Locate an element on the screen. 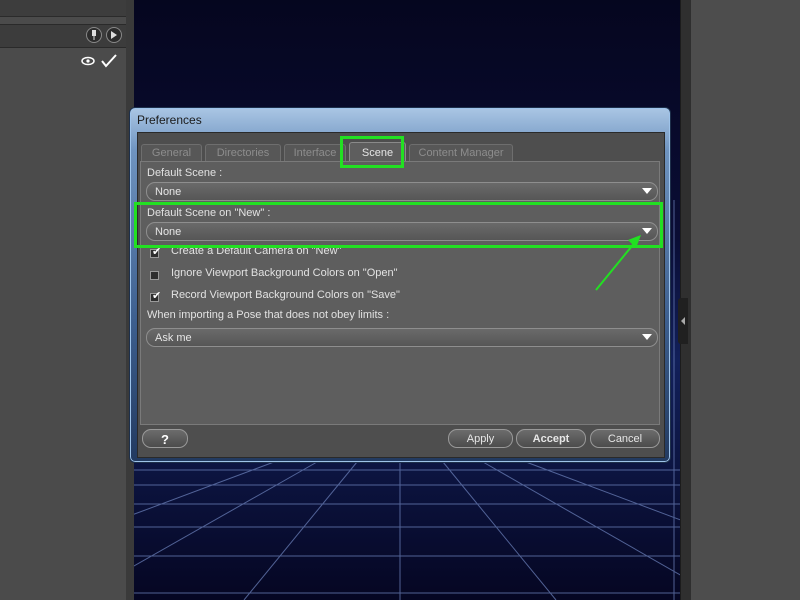  default-scene-label: Default Scene : is located at coordinates (185, 173).